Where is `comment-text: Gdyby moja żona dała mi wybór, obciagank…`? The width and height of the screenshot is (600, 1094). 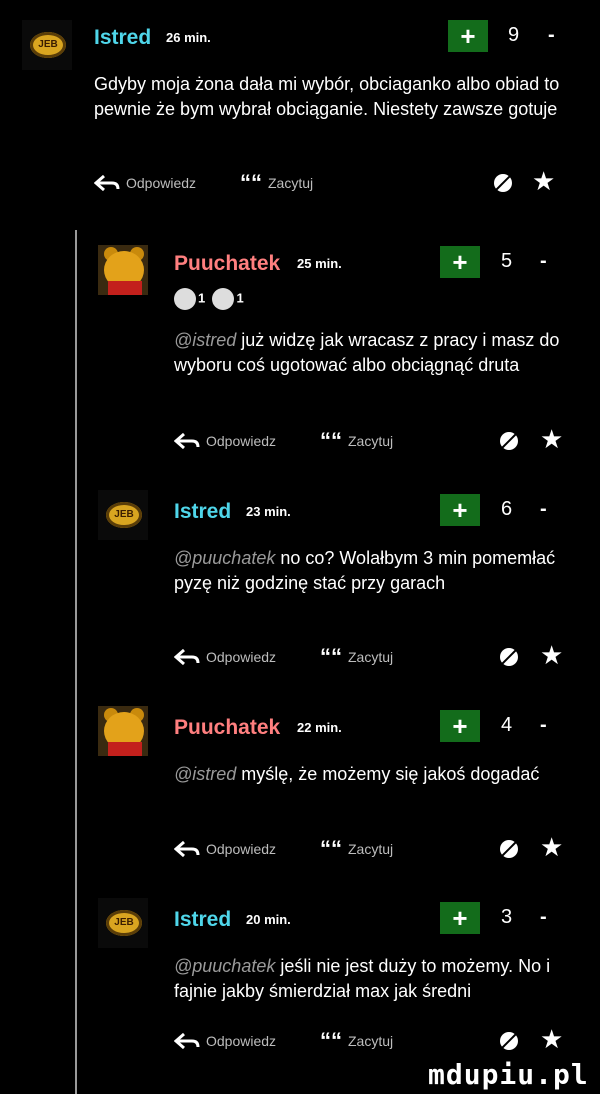
comment-text: Gdyby moja żona dała mi wybór, obciagank… is located at coordinates (334, 97).